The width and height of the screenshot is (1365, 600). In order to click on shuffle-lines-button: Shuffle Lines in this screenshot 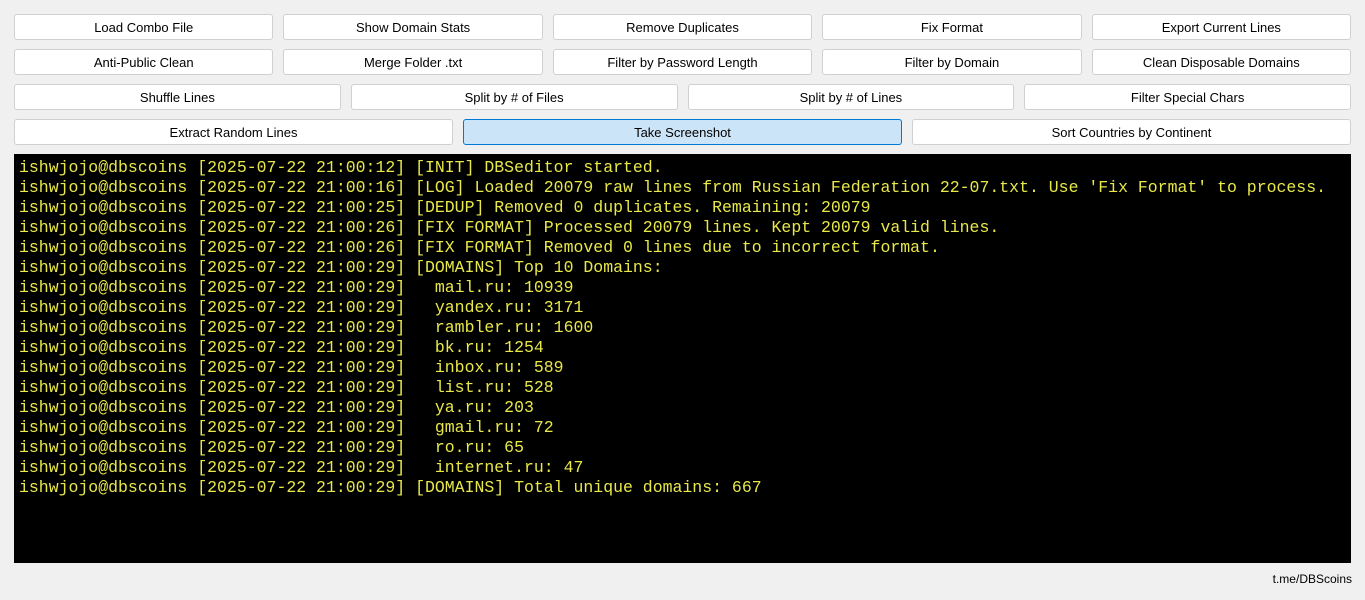, I will do `click(177, 97)`.